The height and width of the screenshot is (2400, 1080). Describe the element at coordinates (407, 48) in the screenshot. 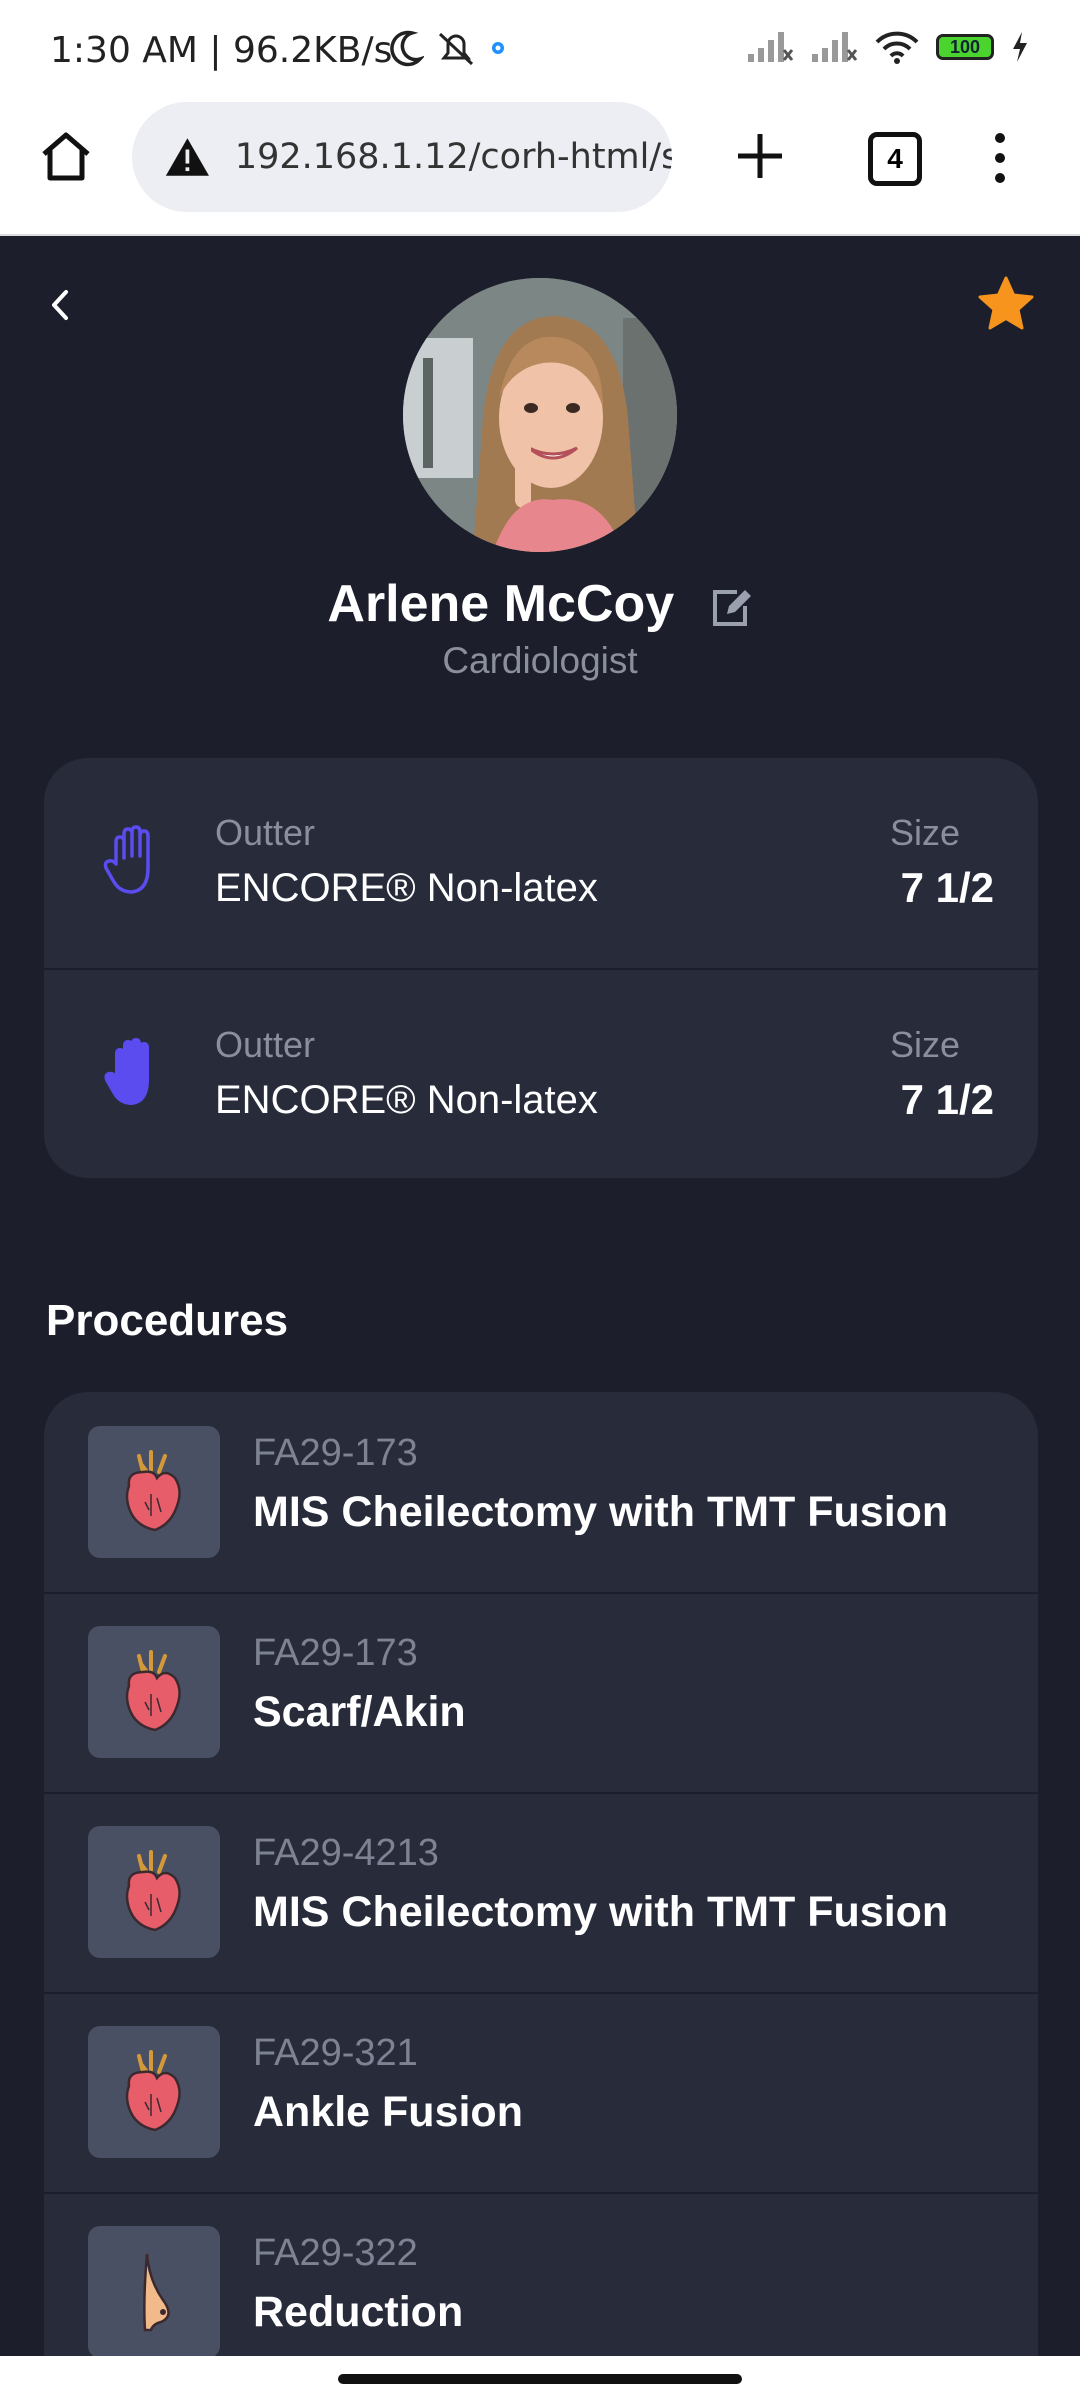

I see `moon-icon` at that location.